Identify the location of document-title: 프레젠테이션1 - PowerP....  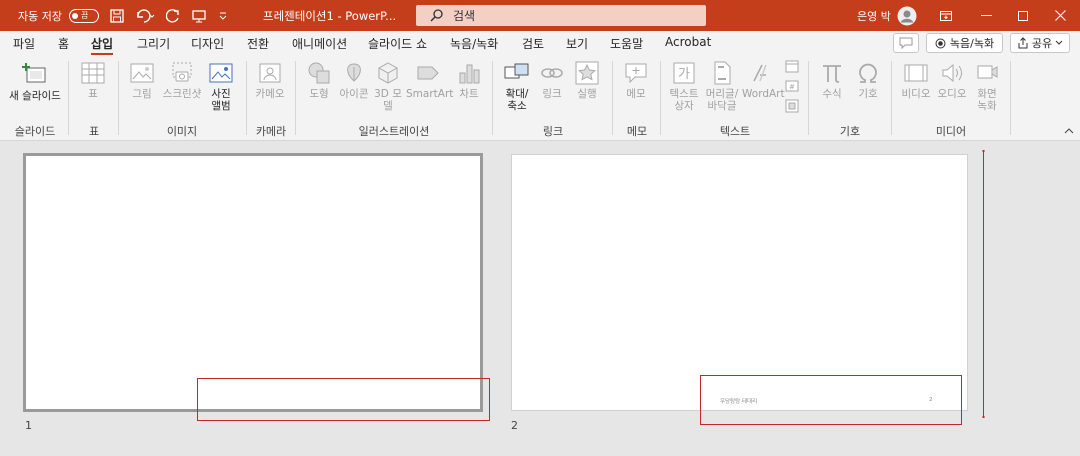
(330, 15).